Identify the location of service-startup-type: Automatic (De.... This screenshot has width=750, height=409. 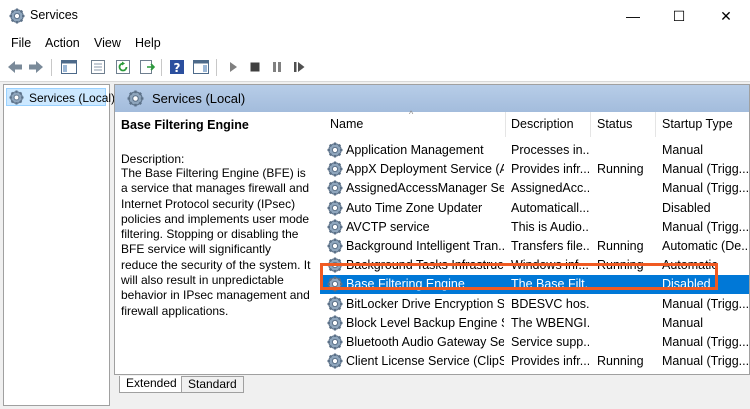
(706, 246).